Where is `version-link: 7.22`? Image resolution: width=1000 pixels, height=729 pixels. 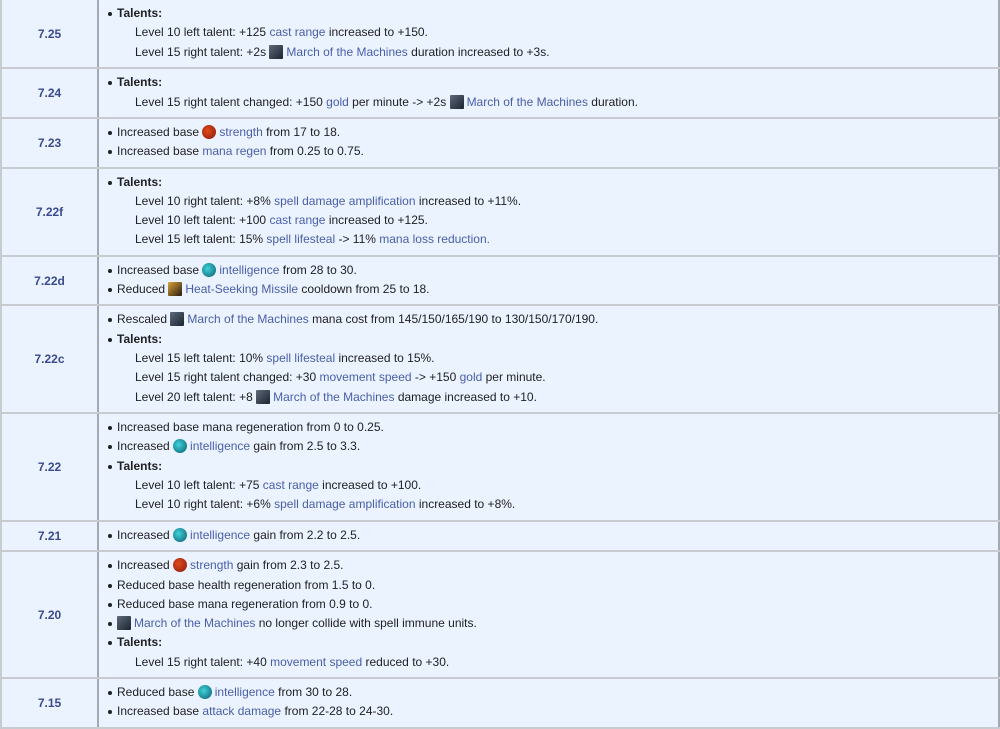 version-link: 7.22 is located at coordinates (49, 467).